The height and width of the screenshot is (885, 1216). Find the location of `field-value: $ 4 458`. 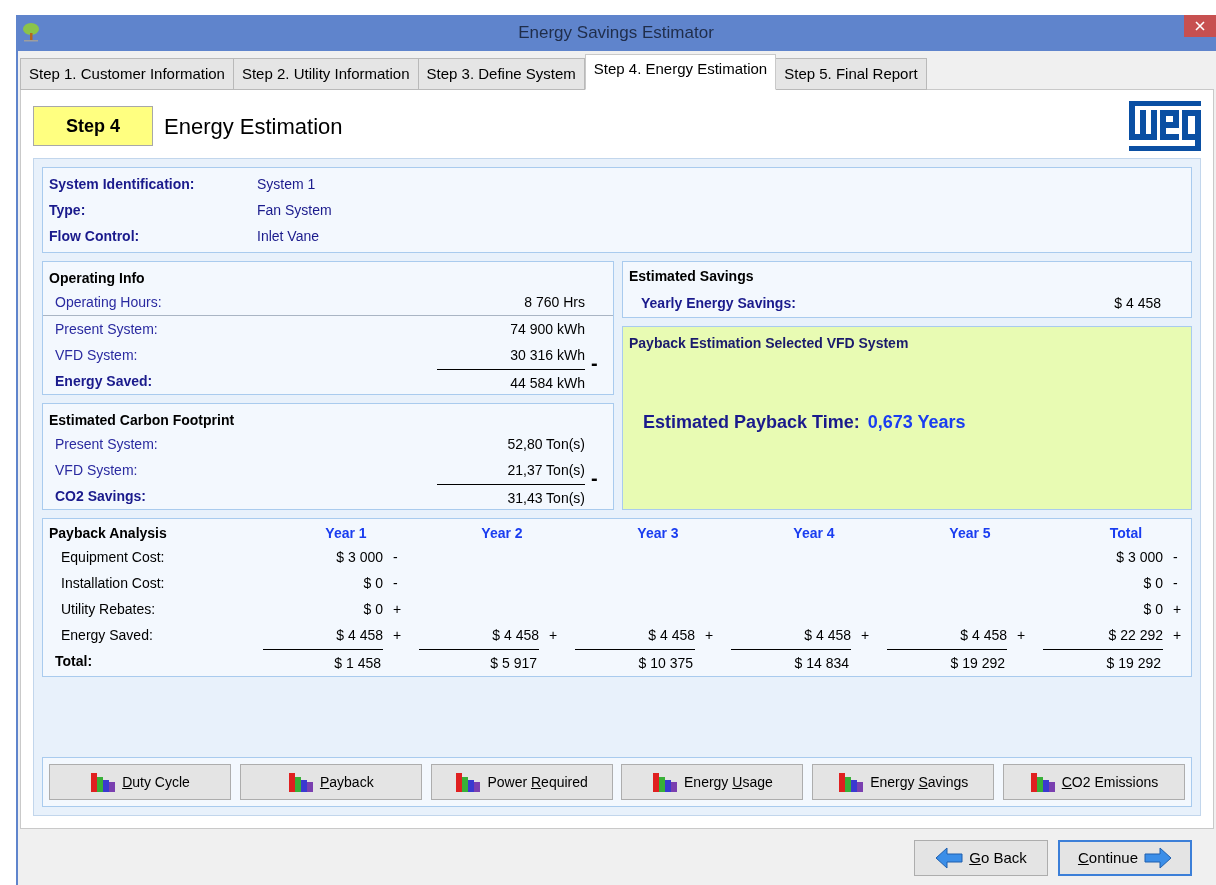

field-value: $ 4 458 is located at coordinates (1137, 303).